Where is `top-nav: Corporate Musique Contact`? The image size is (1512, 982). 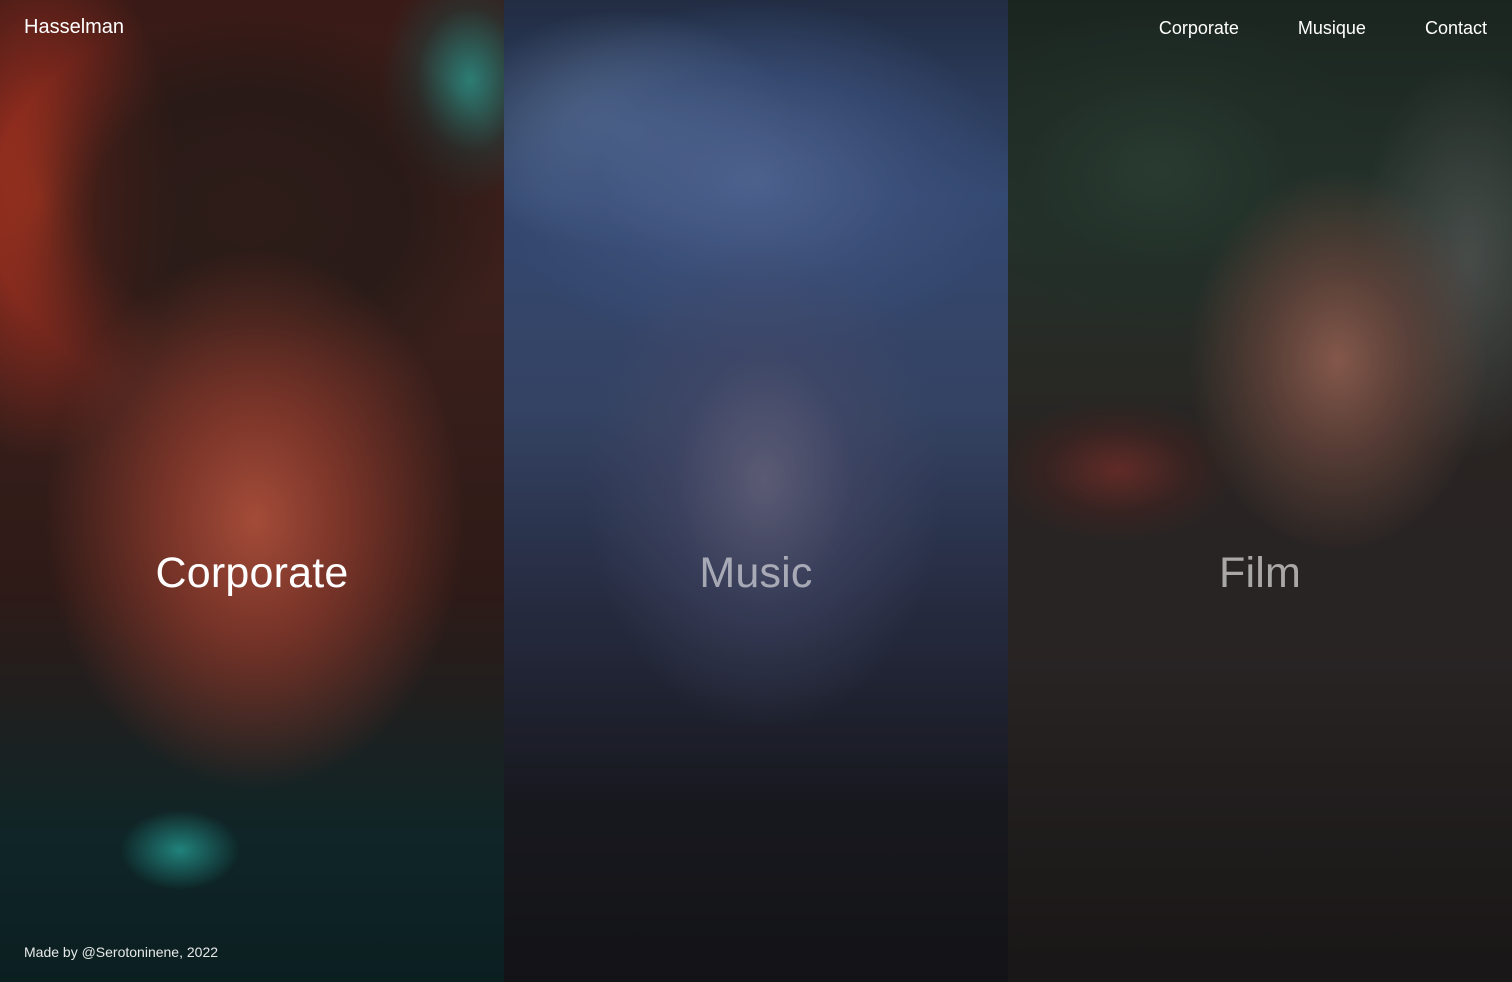 top-nav: Corporate Musique Contact is located at coordinates (1323, 28).